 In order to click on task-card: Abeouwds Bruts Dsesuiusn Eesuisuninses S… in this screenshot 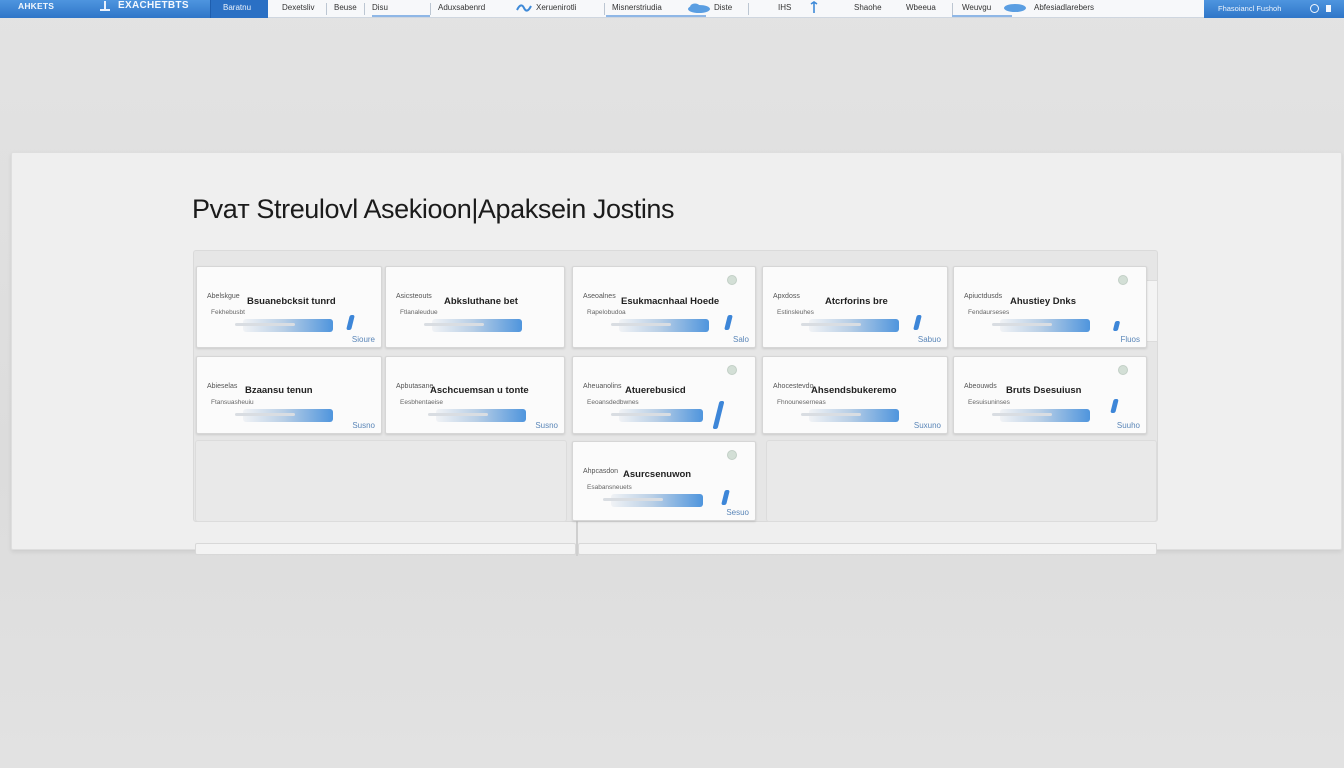, I will do `click(1050, 395)`.